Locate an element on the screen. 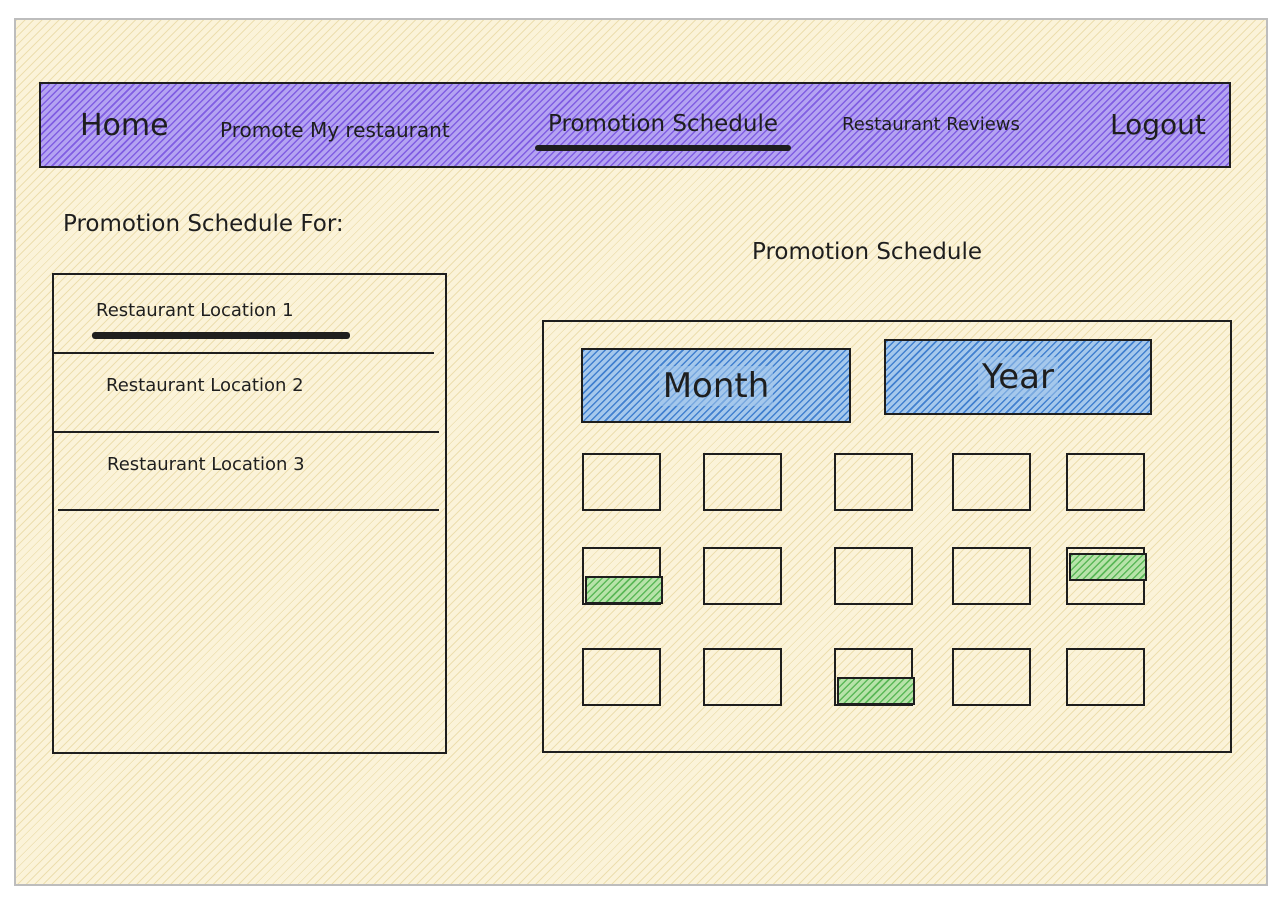 This screenshot has height=902, width=1282. schedule-title: Promotion Schedule is located at coordinates (867, 252).